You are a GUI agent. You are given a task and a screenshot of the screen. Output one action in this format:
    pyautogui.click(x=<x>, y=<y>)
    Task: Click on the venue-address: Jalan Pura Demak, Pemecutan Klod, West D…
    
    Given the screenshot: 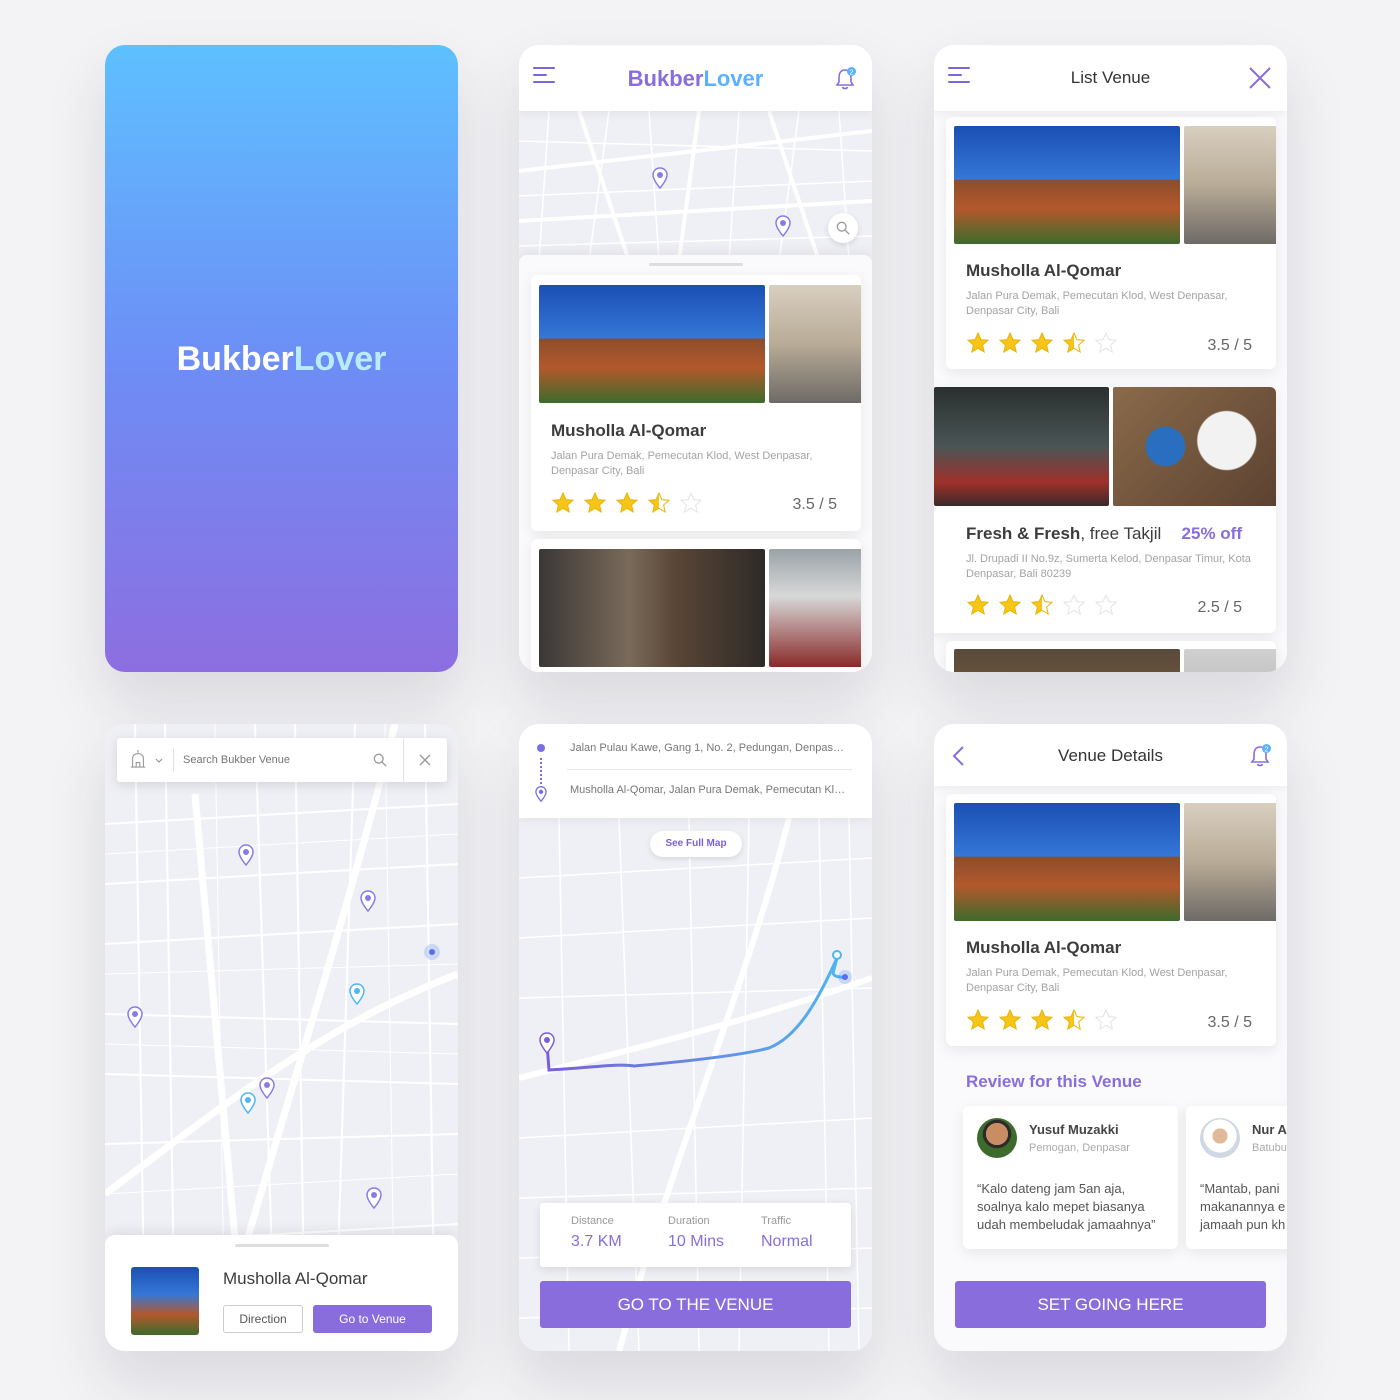 What is the action you would take?
    pyautogui.click(x=682, y=463)
    